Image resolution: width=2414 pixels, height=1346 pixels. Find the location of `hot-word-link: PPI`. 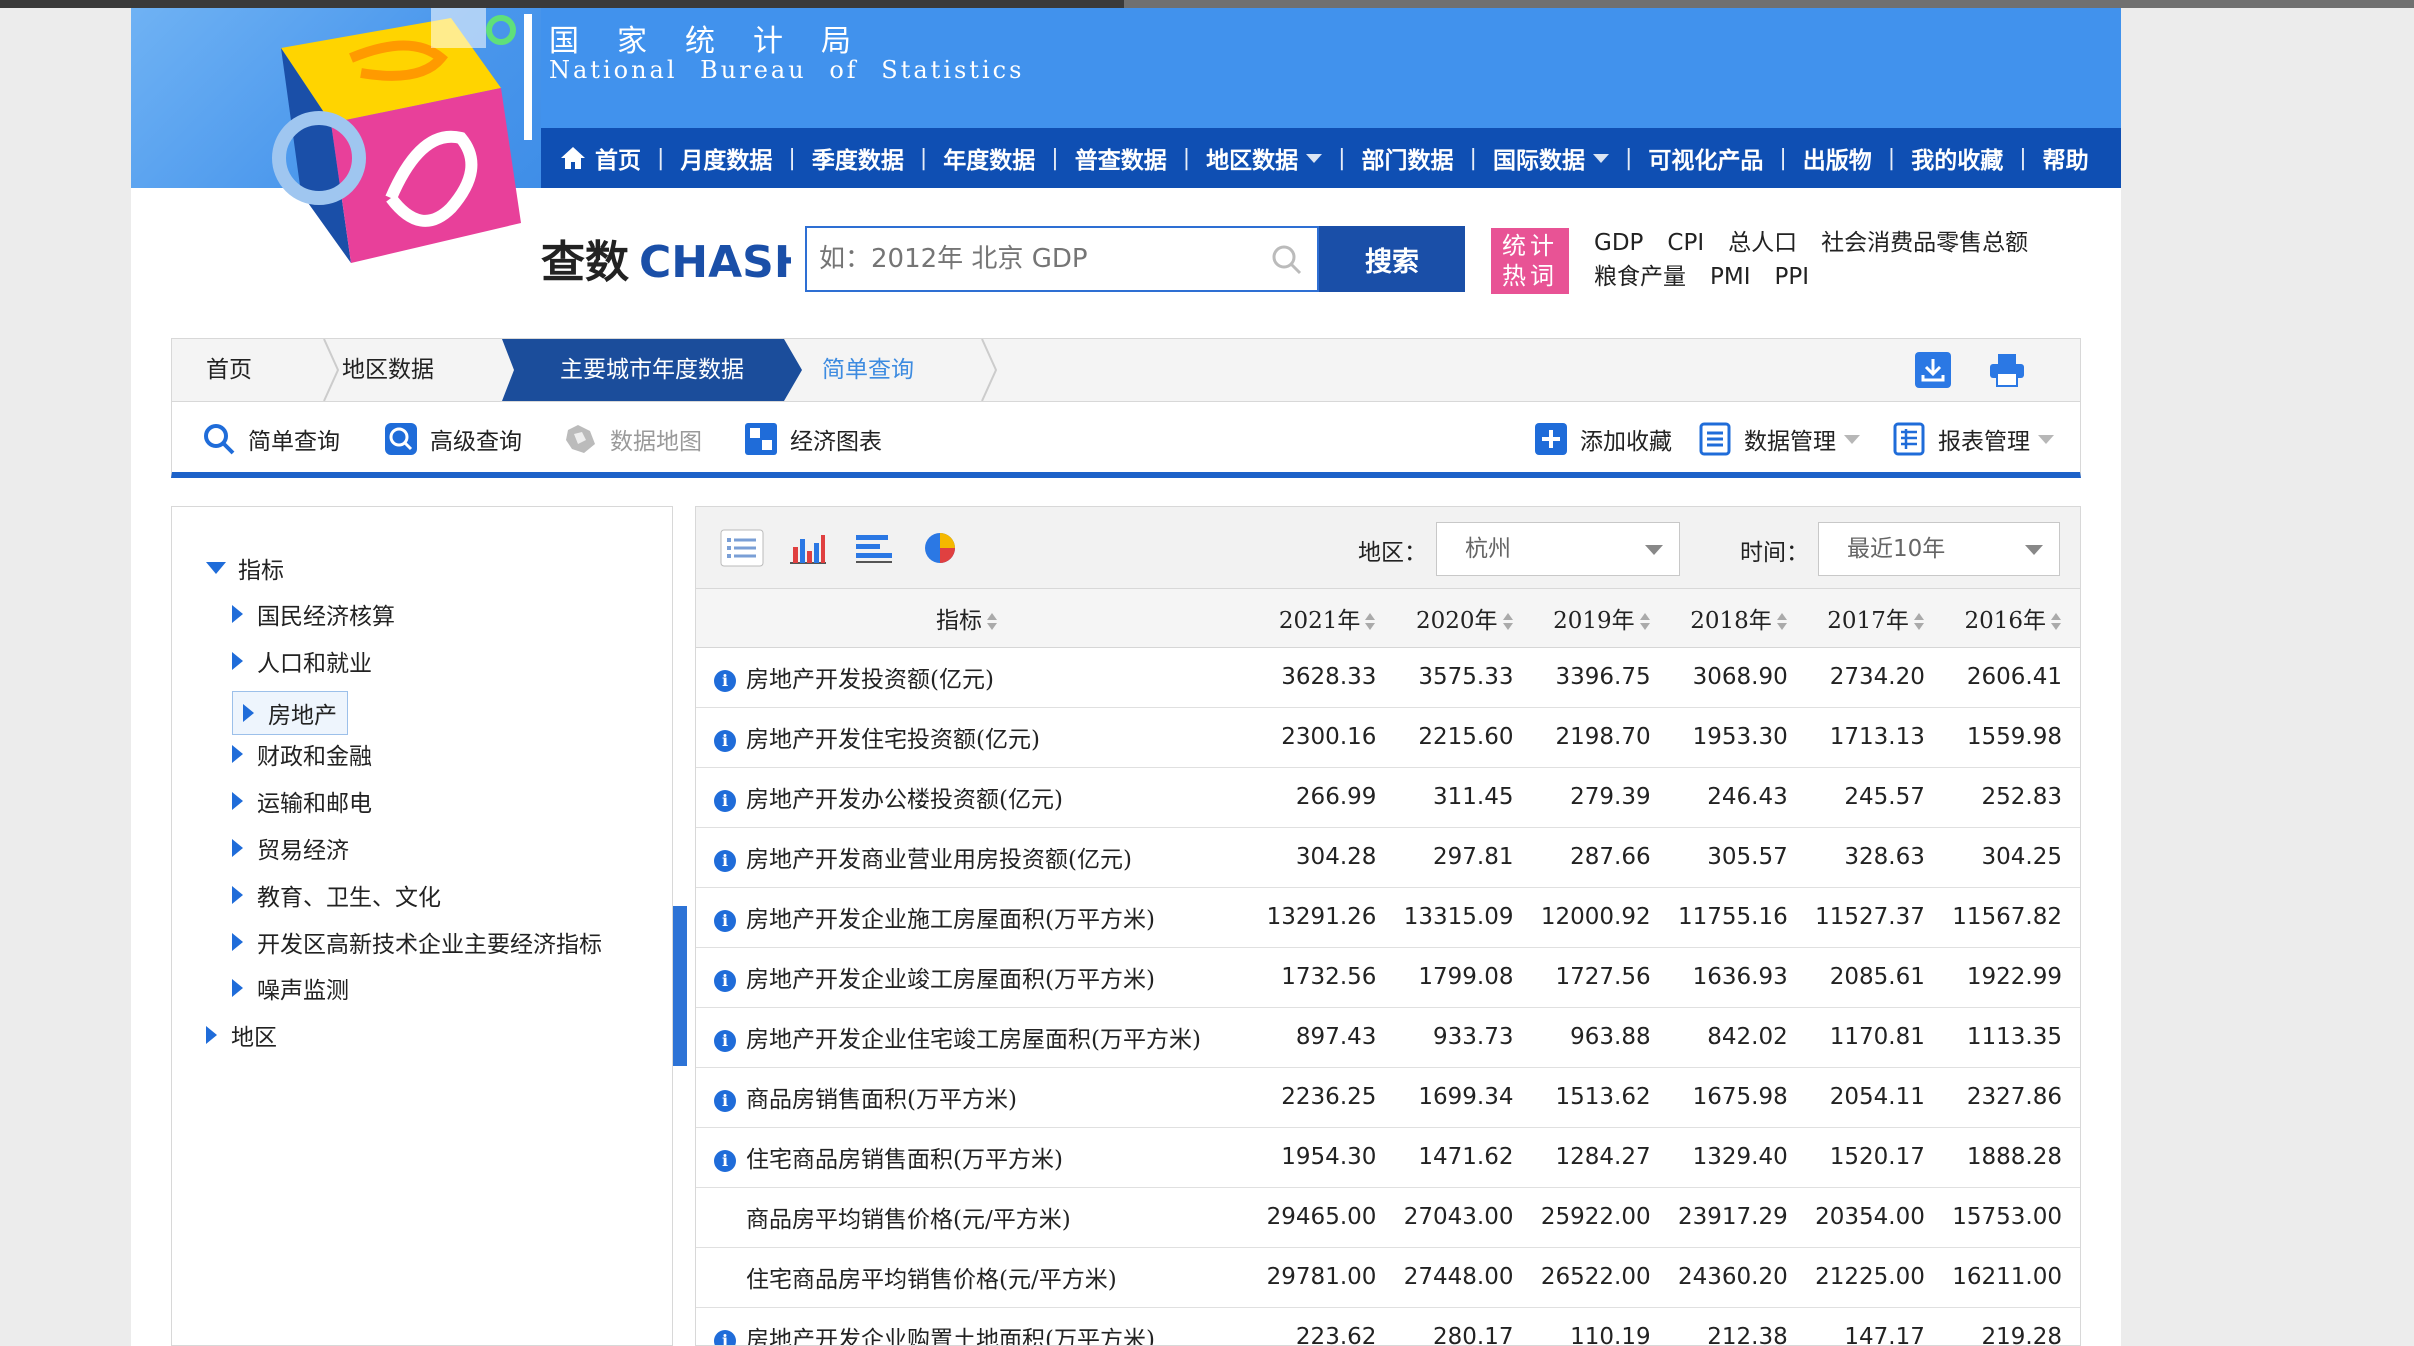

hot-word-link: PPI is located at coordinates (1792, 277).